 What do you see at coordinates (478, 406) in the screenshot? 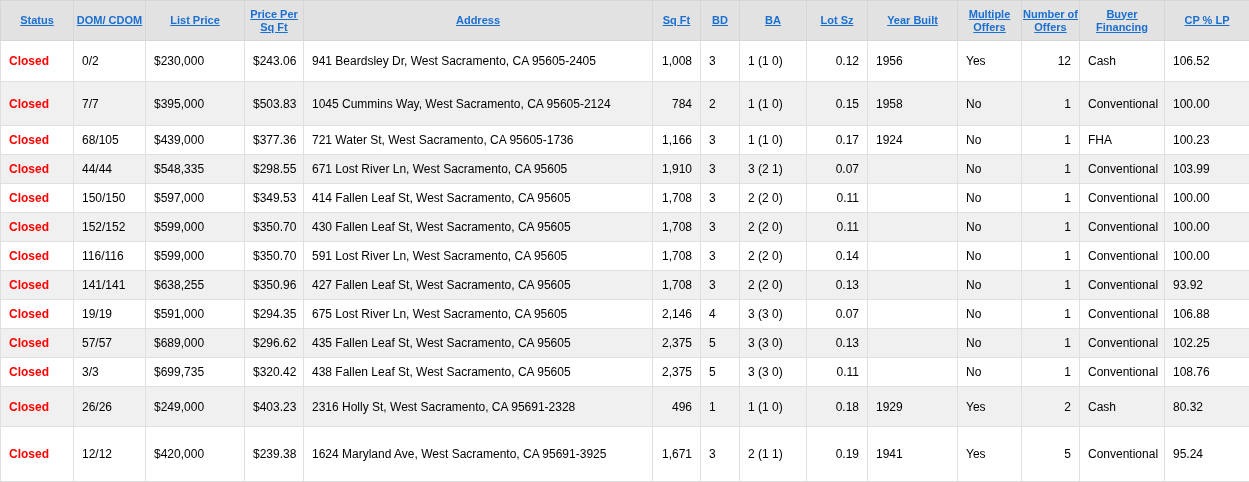
I see `table-cell: 2316 Holly St, West Sacramento, CA 95691-2328` at bounding box center [478, 406].